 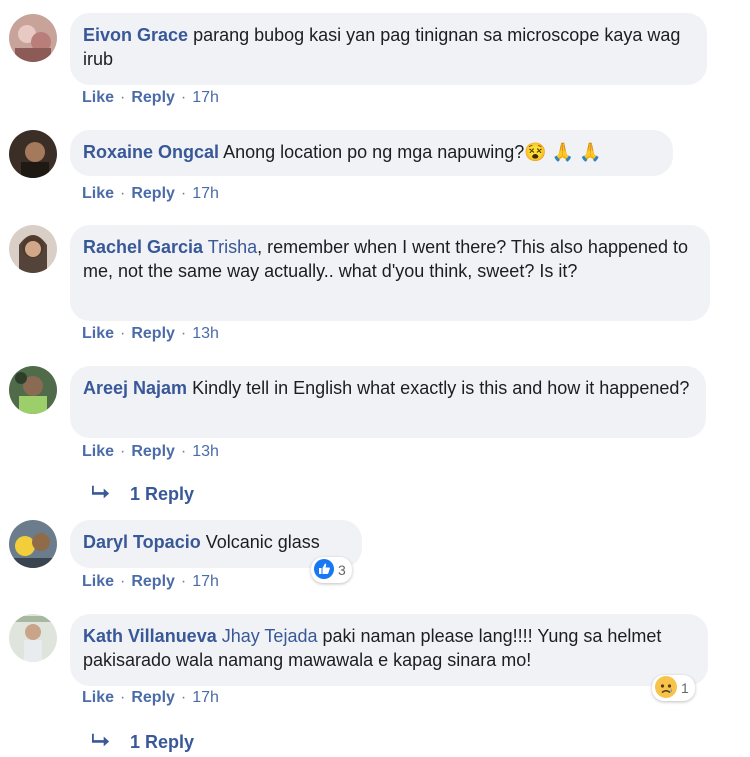 I want to click on comment-text: Anong location po ng mga napuwing?, so click(x=374, y=152).